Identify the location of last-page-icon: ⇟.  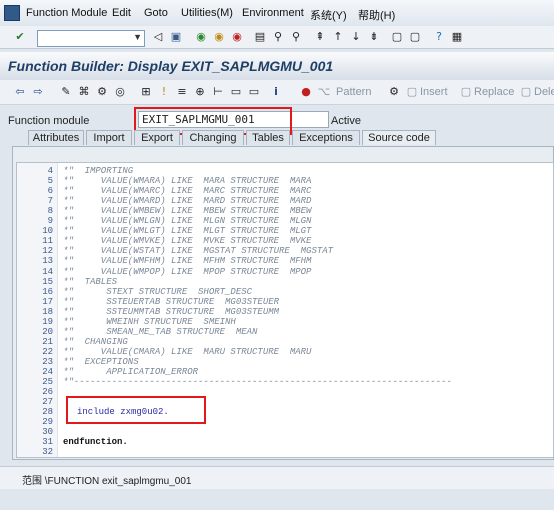
(374, 37).